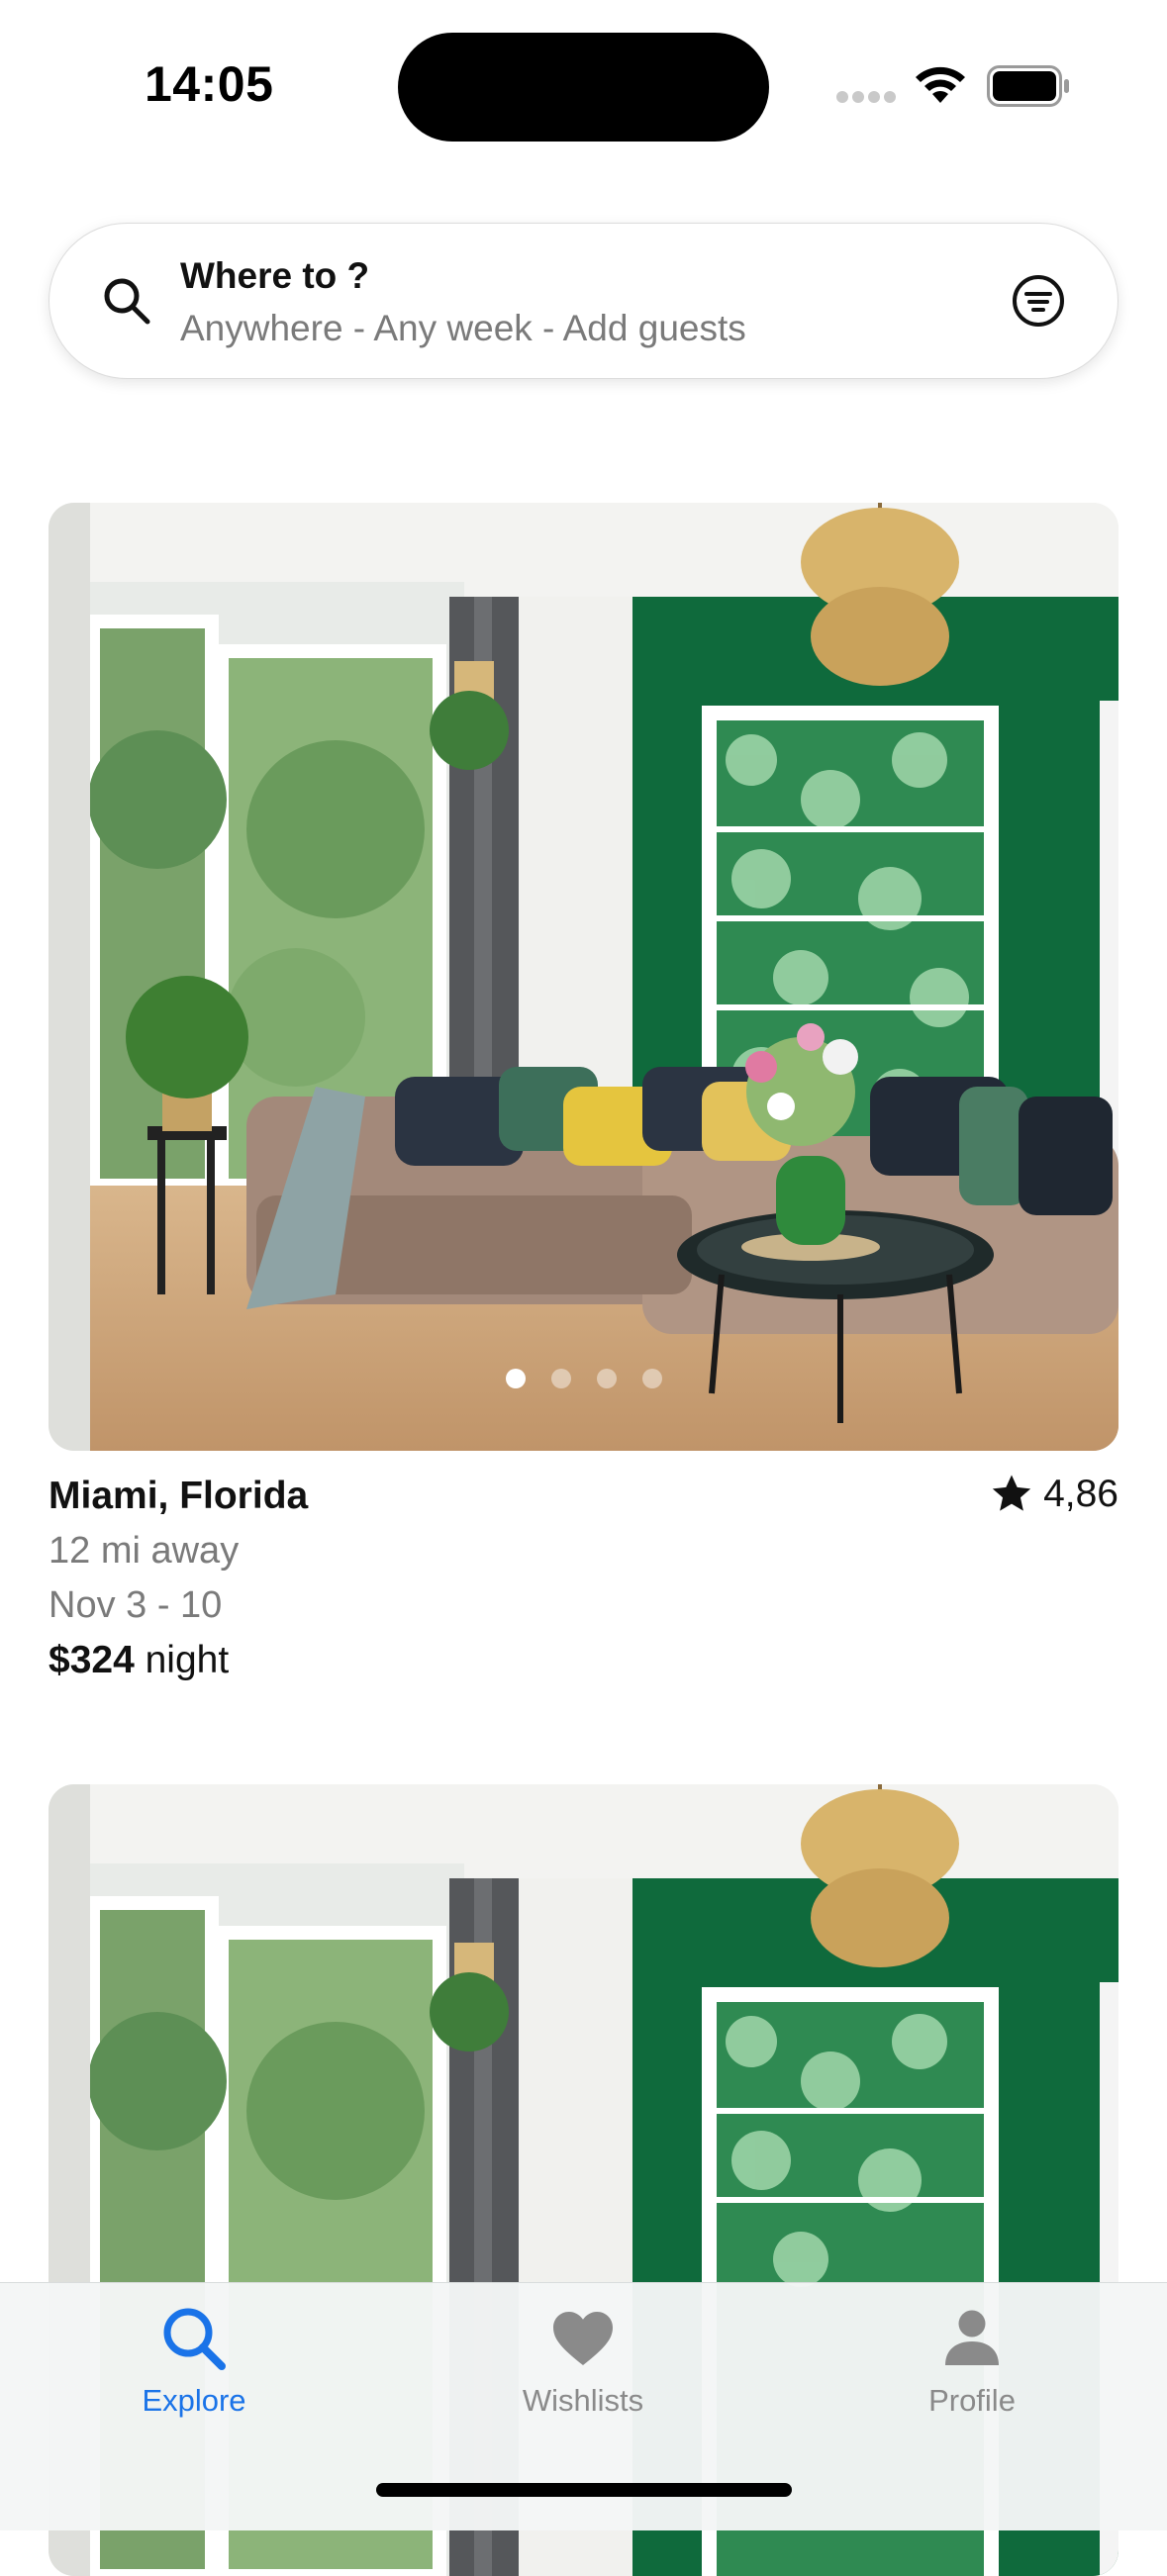 This screenshot has width=1167, height=2576. Describe the element at coordinates (584, 87) in the screenshot. I see `dynamic-island` at that location.